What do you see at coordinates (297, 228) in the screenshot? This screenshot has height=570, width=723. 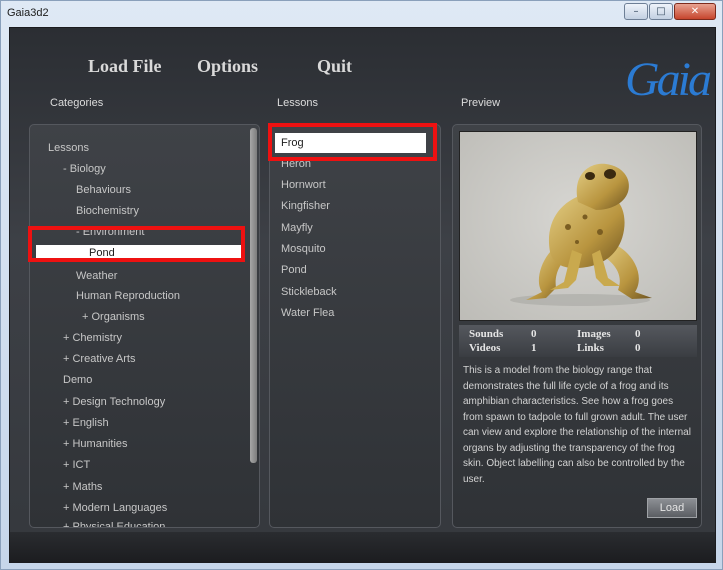 I see `lesson-item-mayfly: Mayfly` at bounding box center [297, 228].